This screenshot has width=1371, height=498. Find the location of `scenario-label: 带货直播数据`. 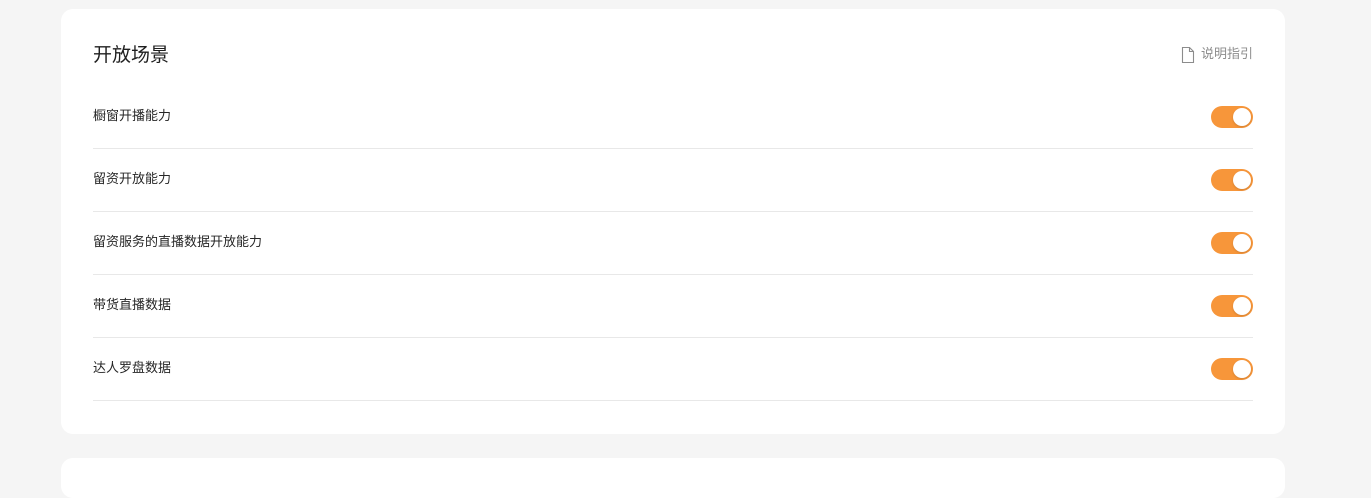

scenario-label: 带货直播数据 is located at coordinates (132, 305).